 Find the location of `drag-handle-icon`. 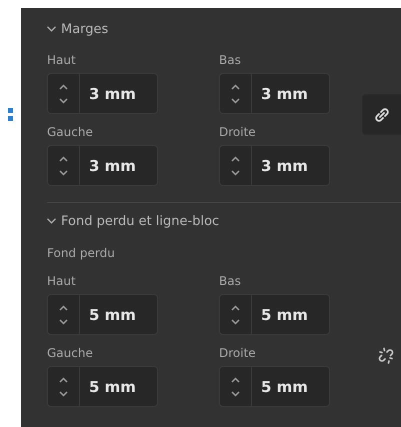

drag-handle-icon is located at coordinates (10, 115).